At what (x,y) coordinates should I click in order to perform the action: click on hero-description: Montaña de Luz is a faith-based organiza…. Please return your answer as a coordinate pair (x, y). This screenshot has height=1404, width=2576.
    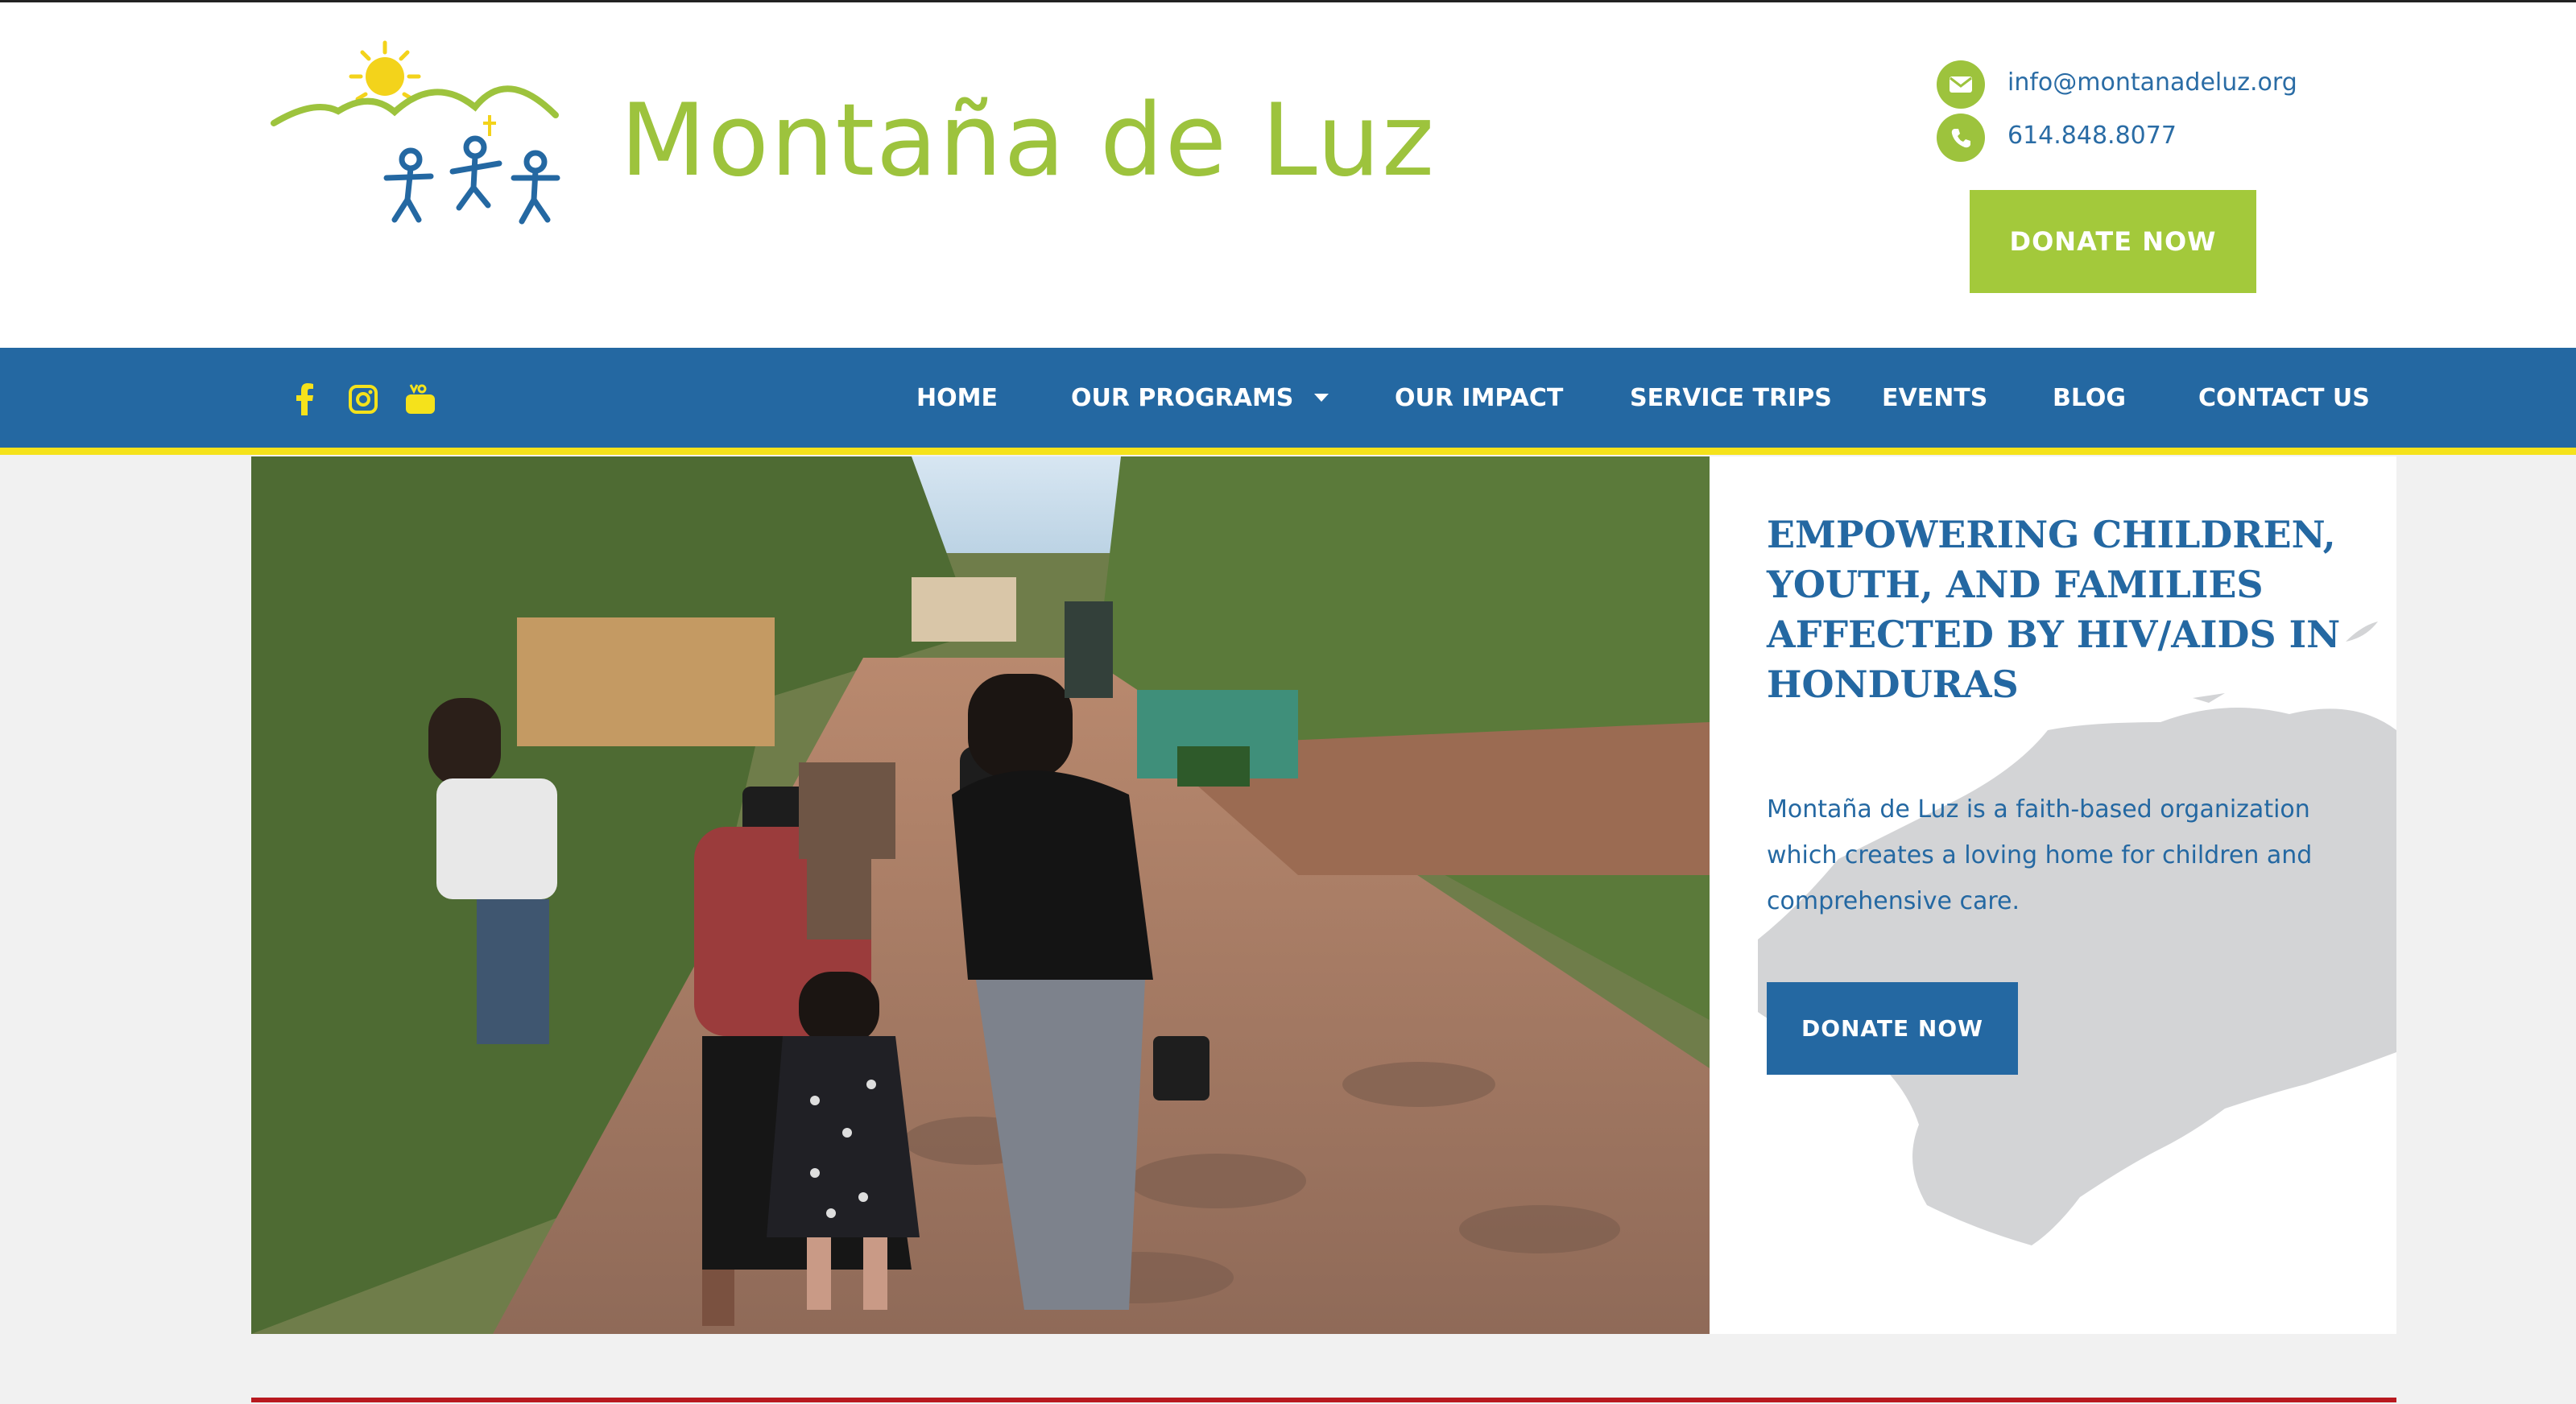
    Looking at the image, I should click on (2040, 855).